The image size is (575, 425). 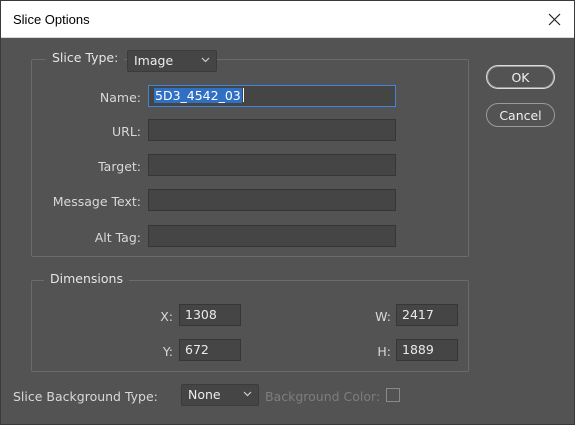 I want to click on name-field: 5D3_4542_03, so click(x=272, y=96).